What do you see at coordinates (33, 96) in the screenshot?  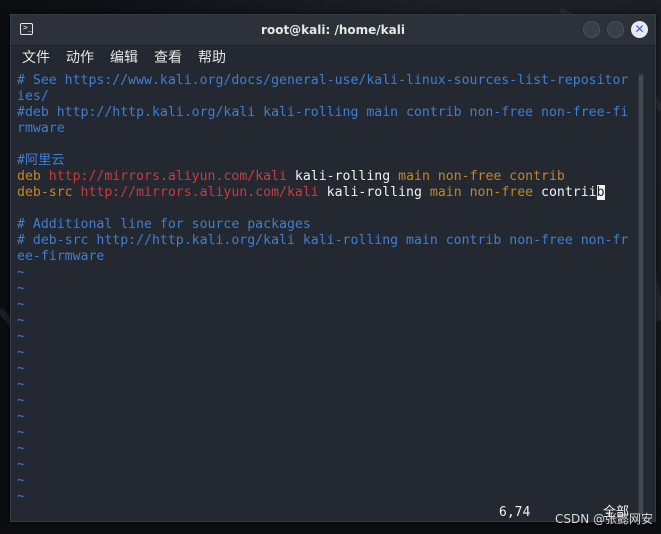 I see `editor-line-1-wrap: ies/` at bounding box center [33, 96].